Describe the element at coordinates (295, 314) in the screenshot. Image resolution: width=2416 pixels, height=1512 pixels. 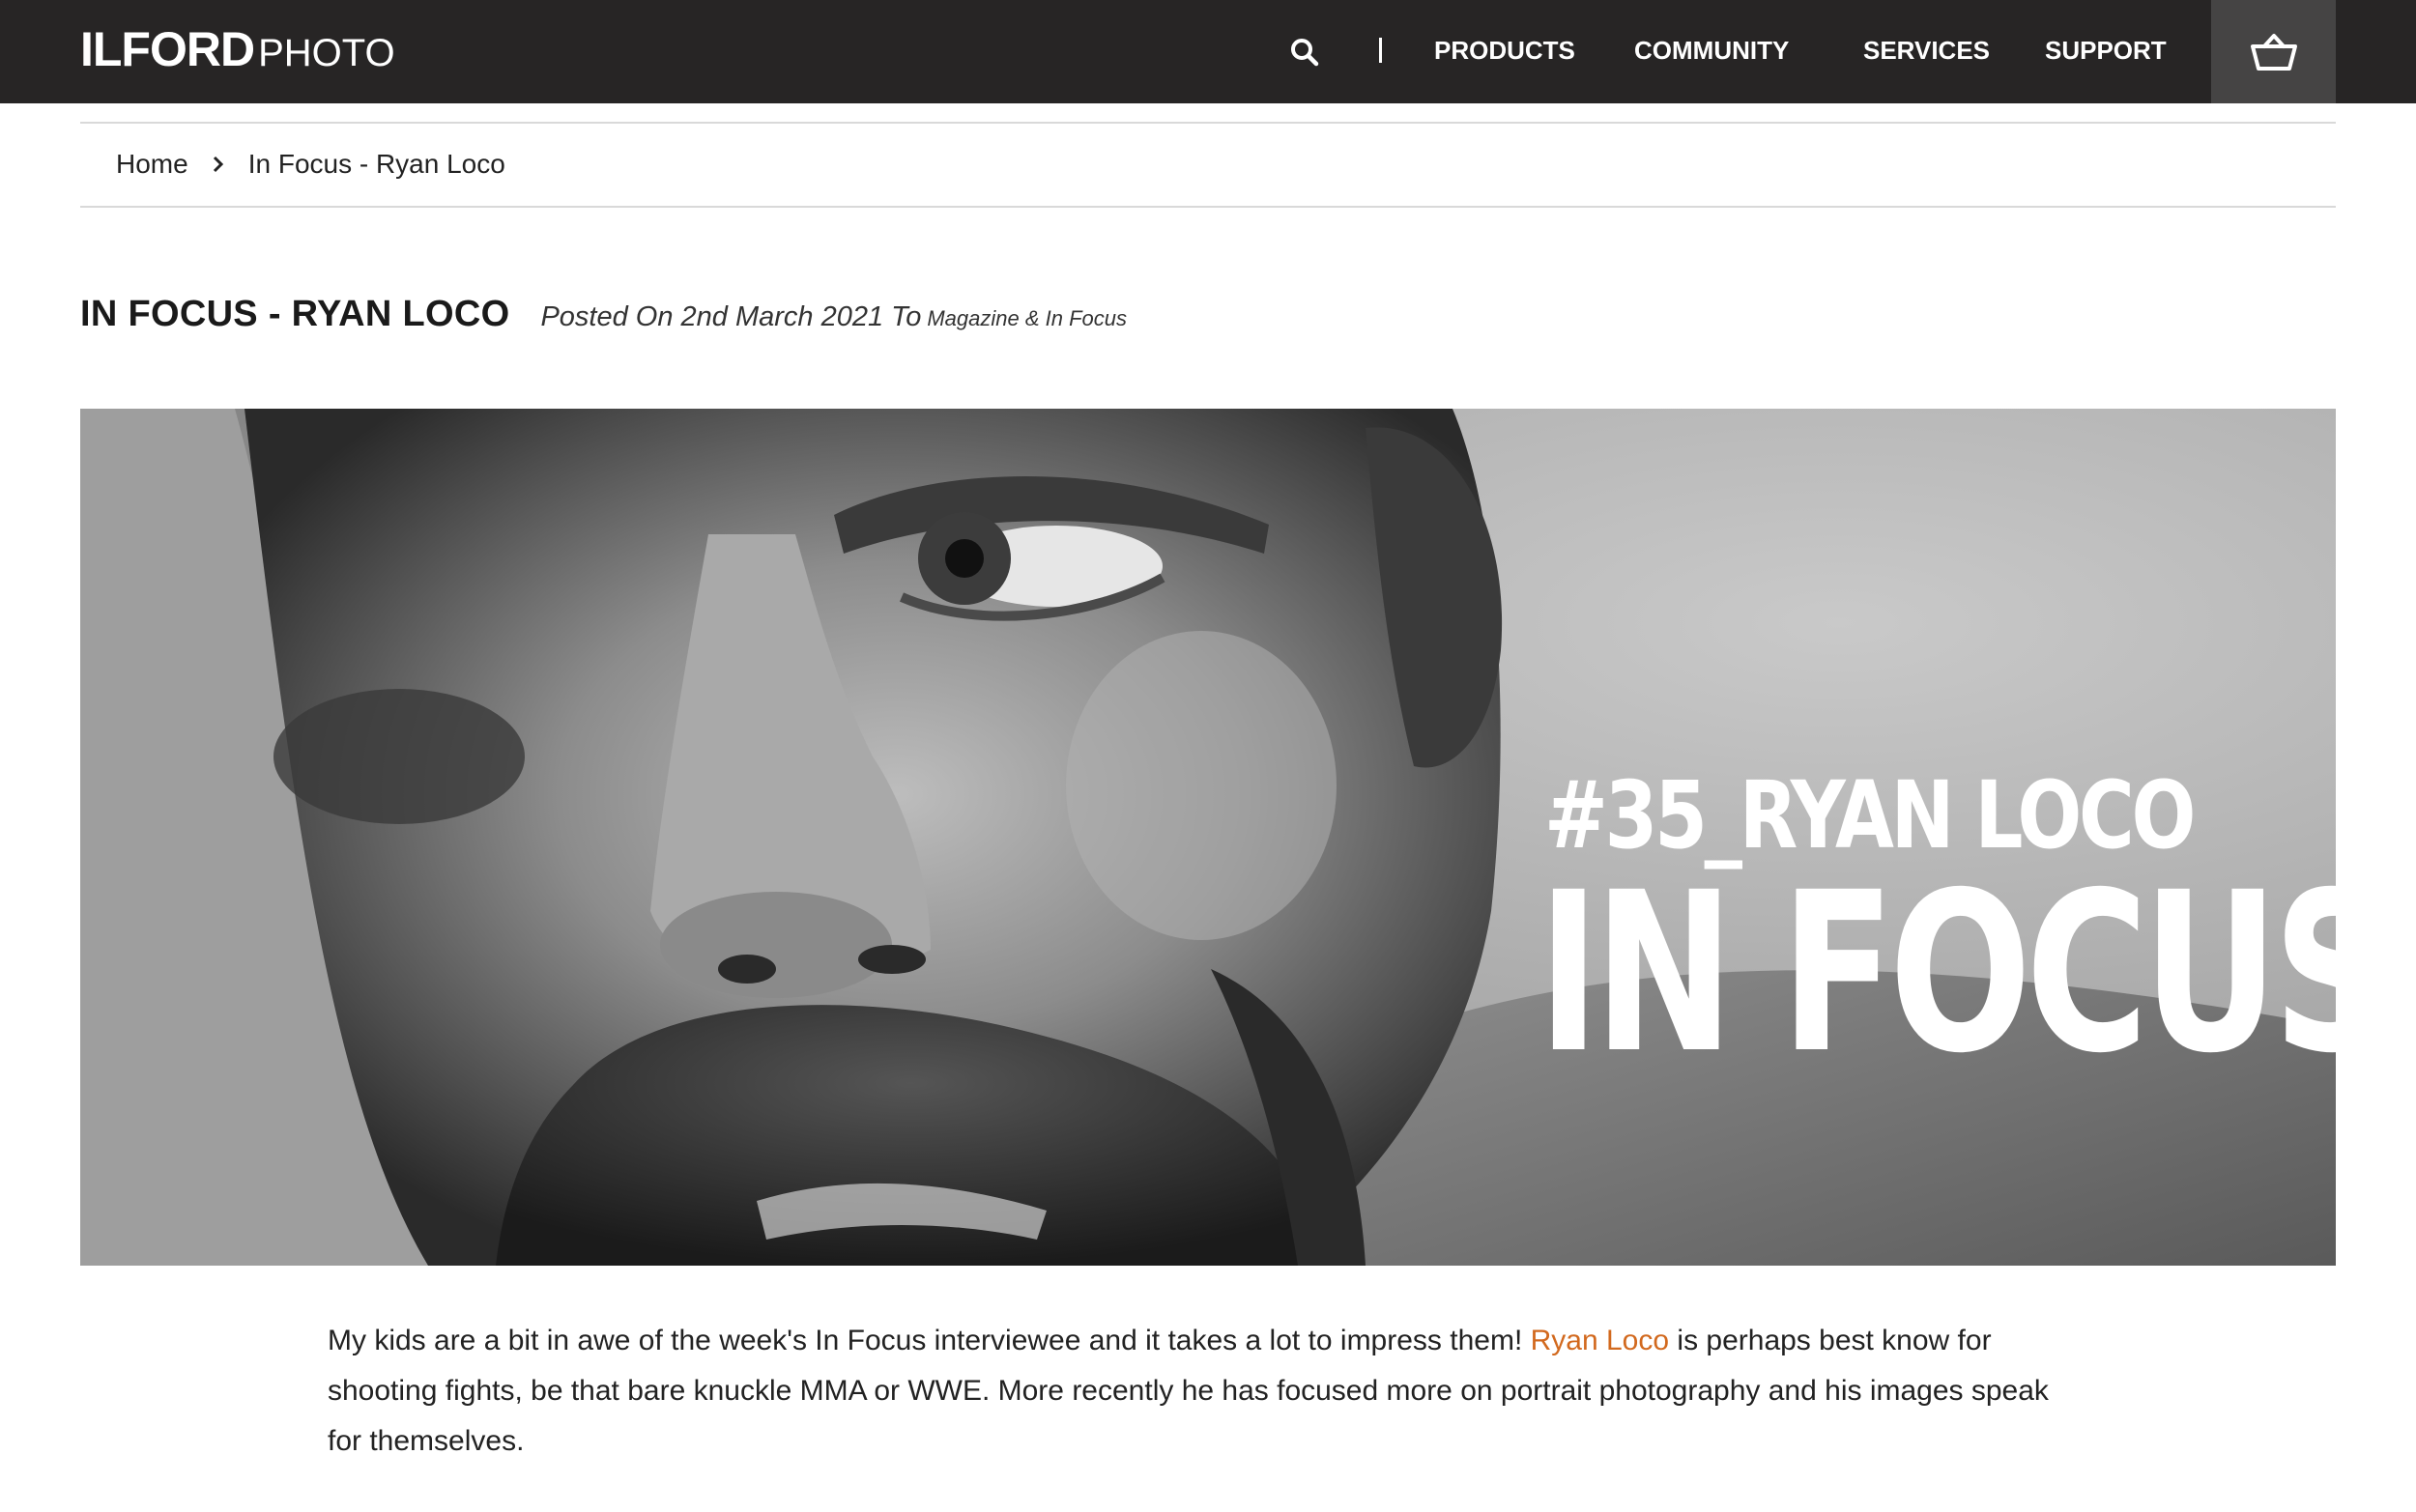
I see `page-title: IN FOCUS - RYAN LOCO` at that location.